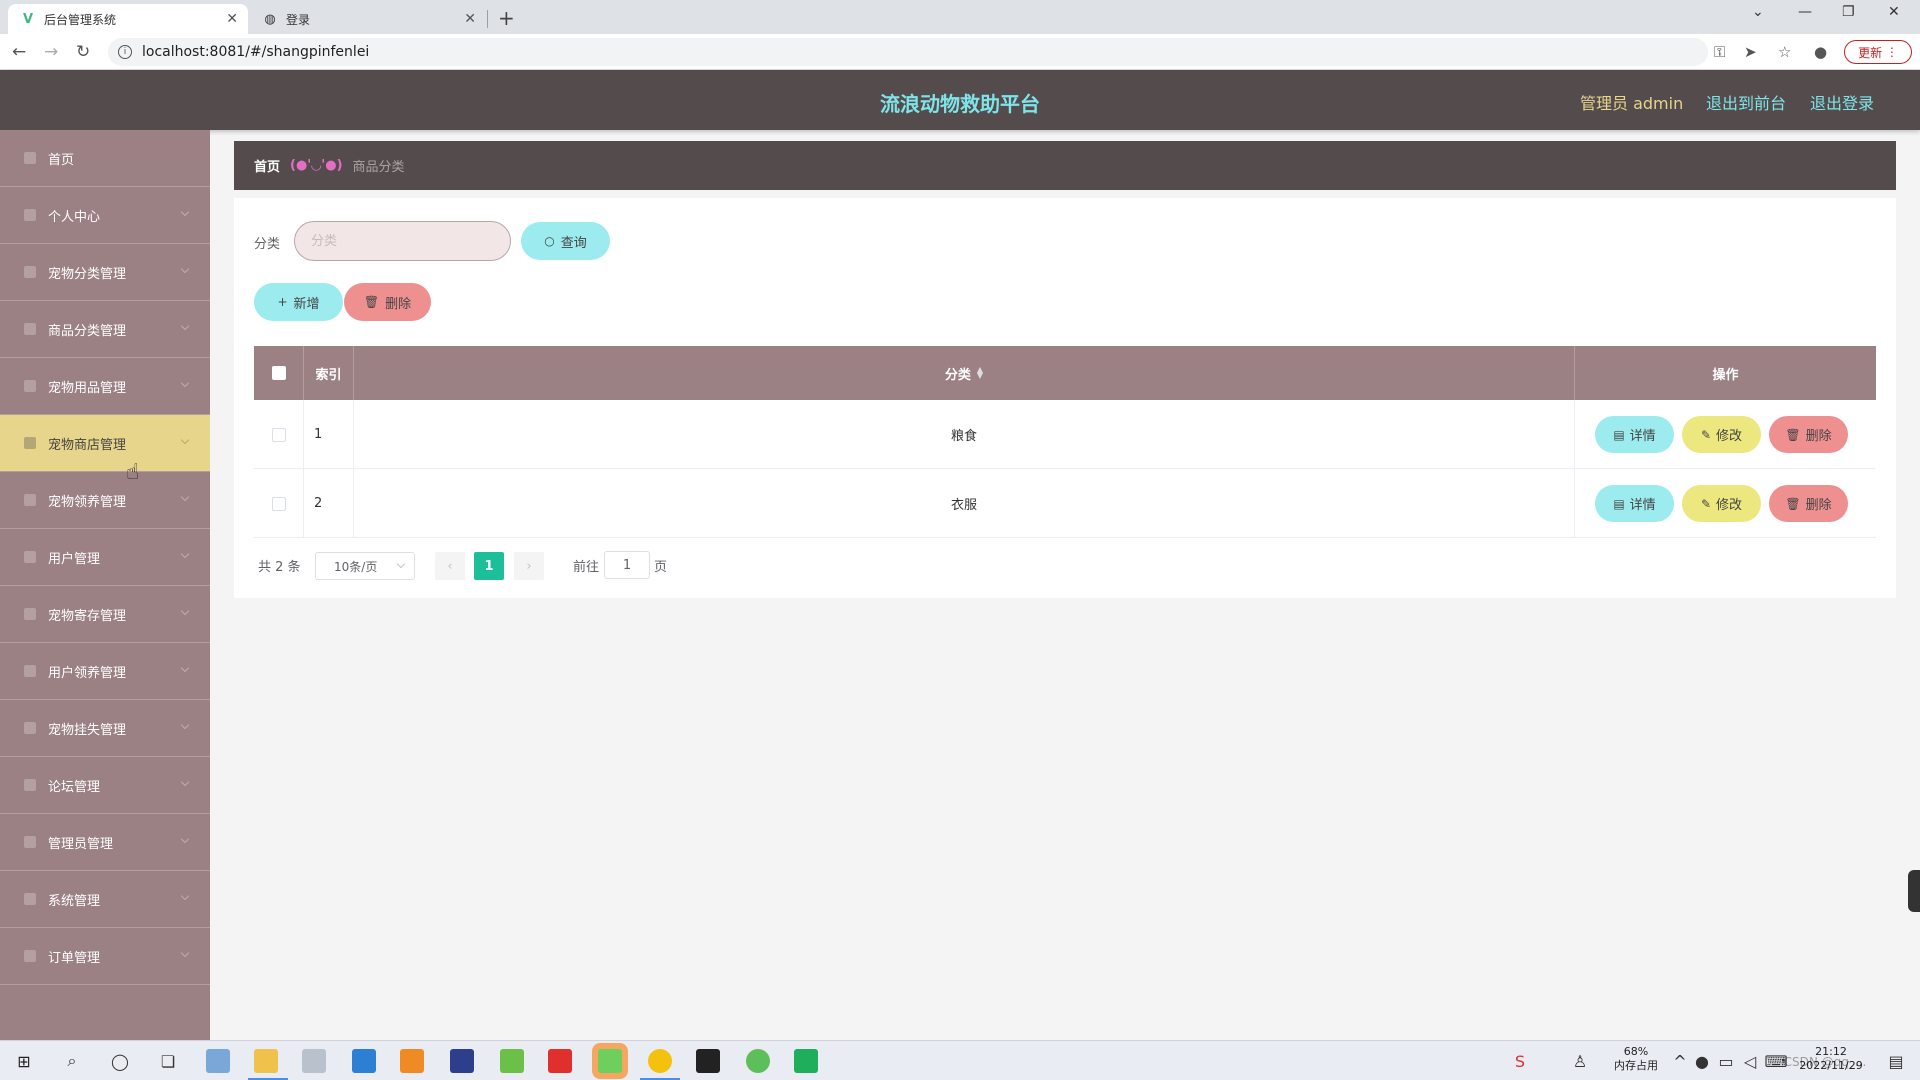  What do you see at coordinates (1065, 503) in the screenshot?
I see `table-row: 2 衣服 ▤ 详情 ✎ 修改 🗑 删除` at bounding box center [1065, 503].